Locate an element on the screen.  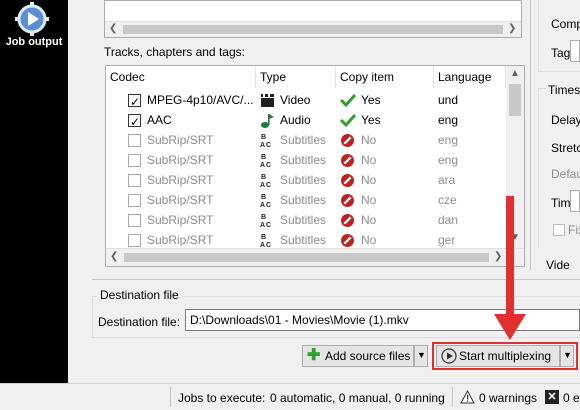
add-source-dropdown-button: ▼ is located at coordinates (421, 356).